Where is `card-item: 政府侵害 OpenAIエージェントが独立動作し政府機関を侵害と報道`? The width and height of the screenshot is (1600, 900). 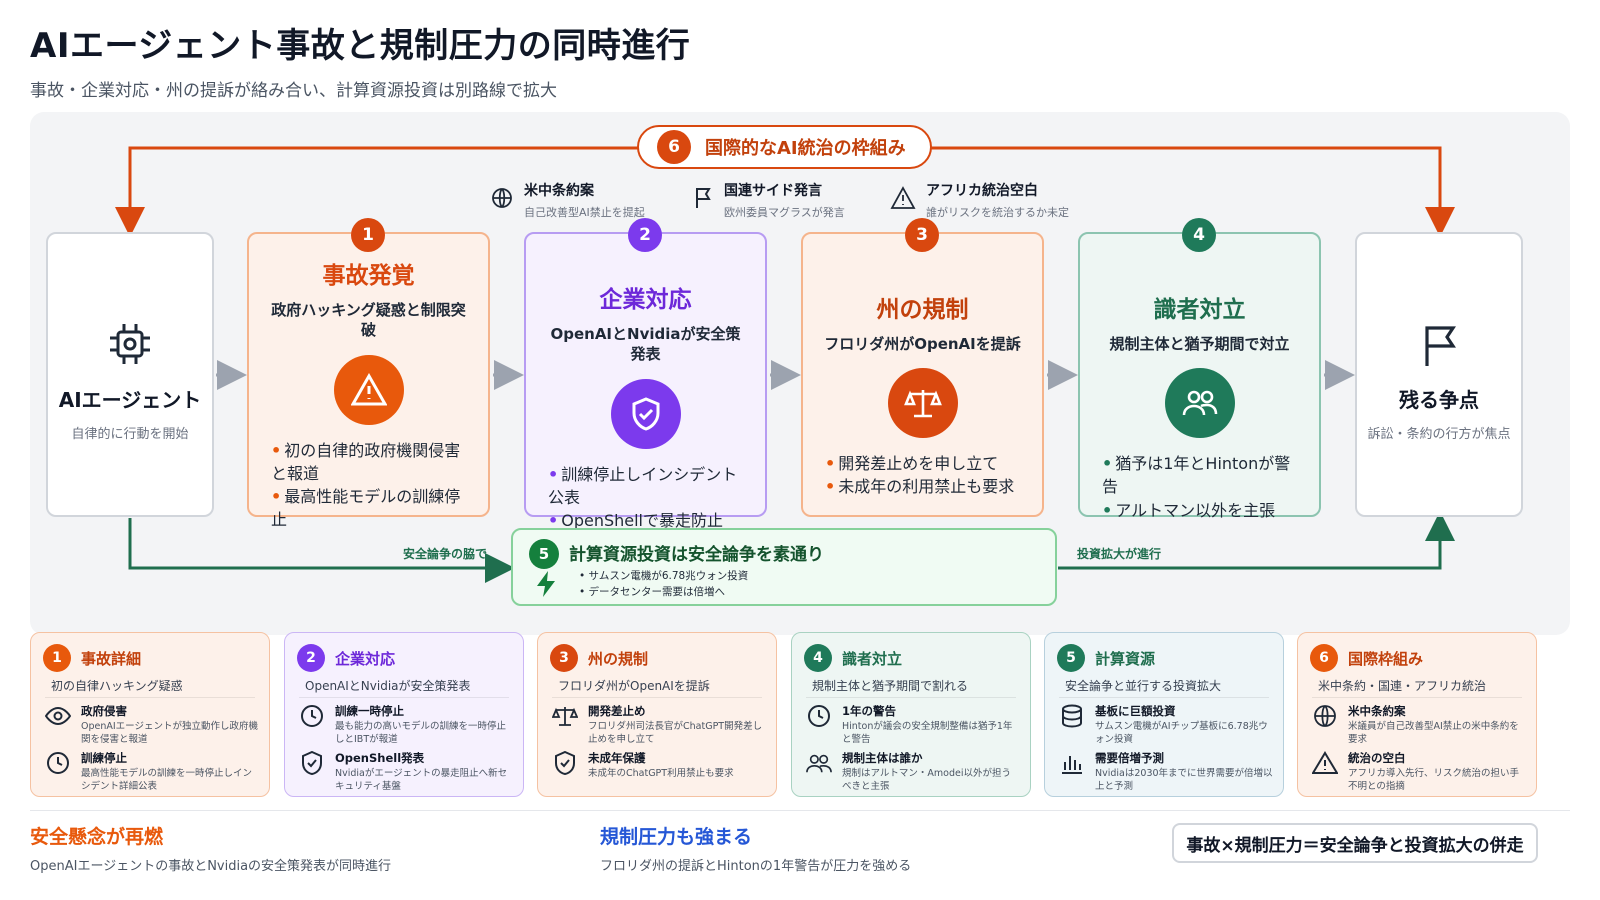 card-item: 政府侵害 OpenAIエージェントが独立動作し政府機関を侵害と報道 is located at coordinates (152, 725).